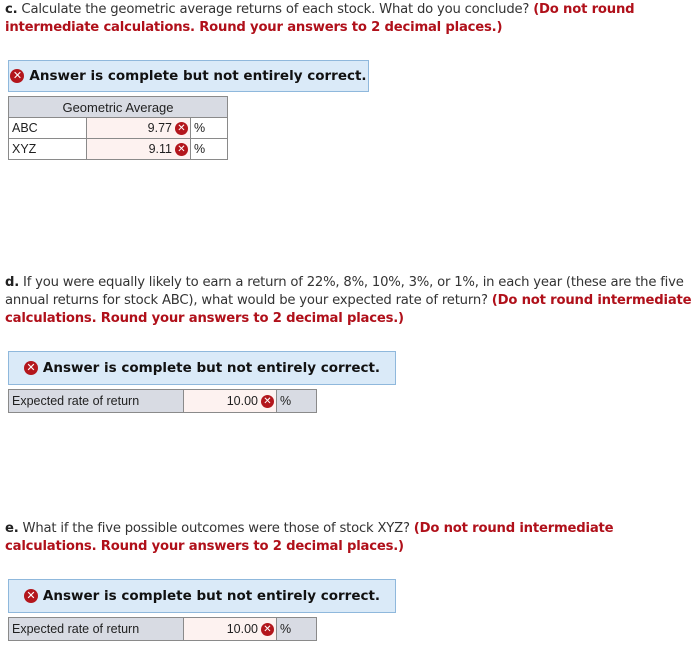 Image resolution: width=696 pixels, height=646 pixels. What do you see at coordinates (159, 127) in the screenshot?
I see `answer-value: 9.77` at bounding box center [159, 127].